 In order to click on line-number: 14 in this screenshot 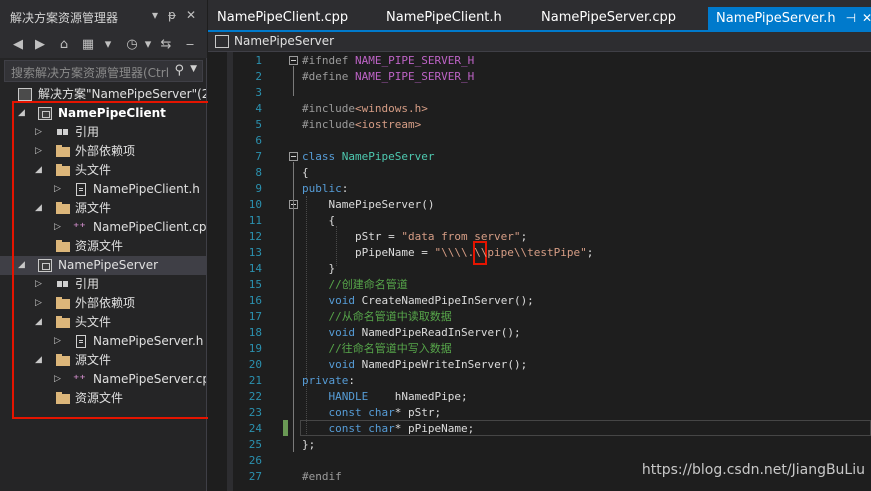, I will do `click(255, 268)`.